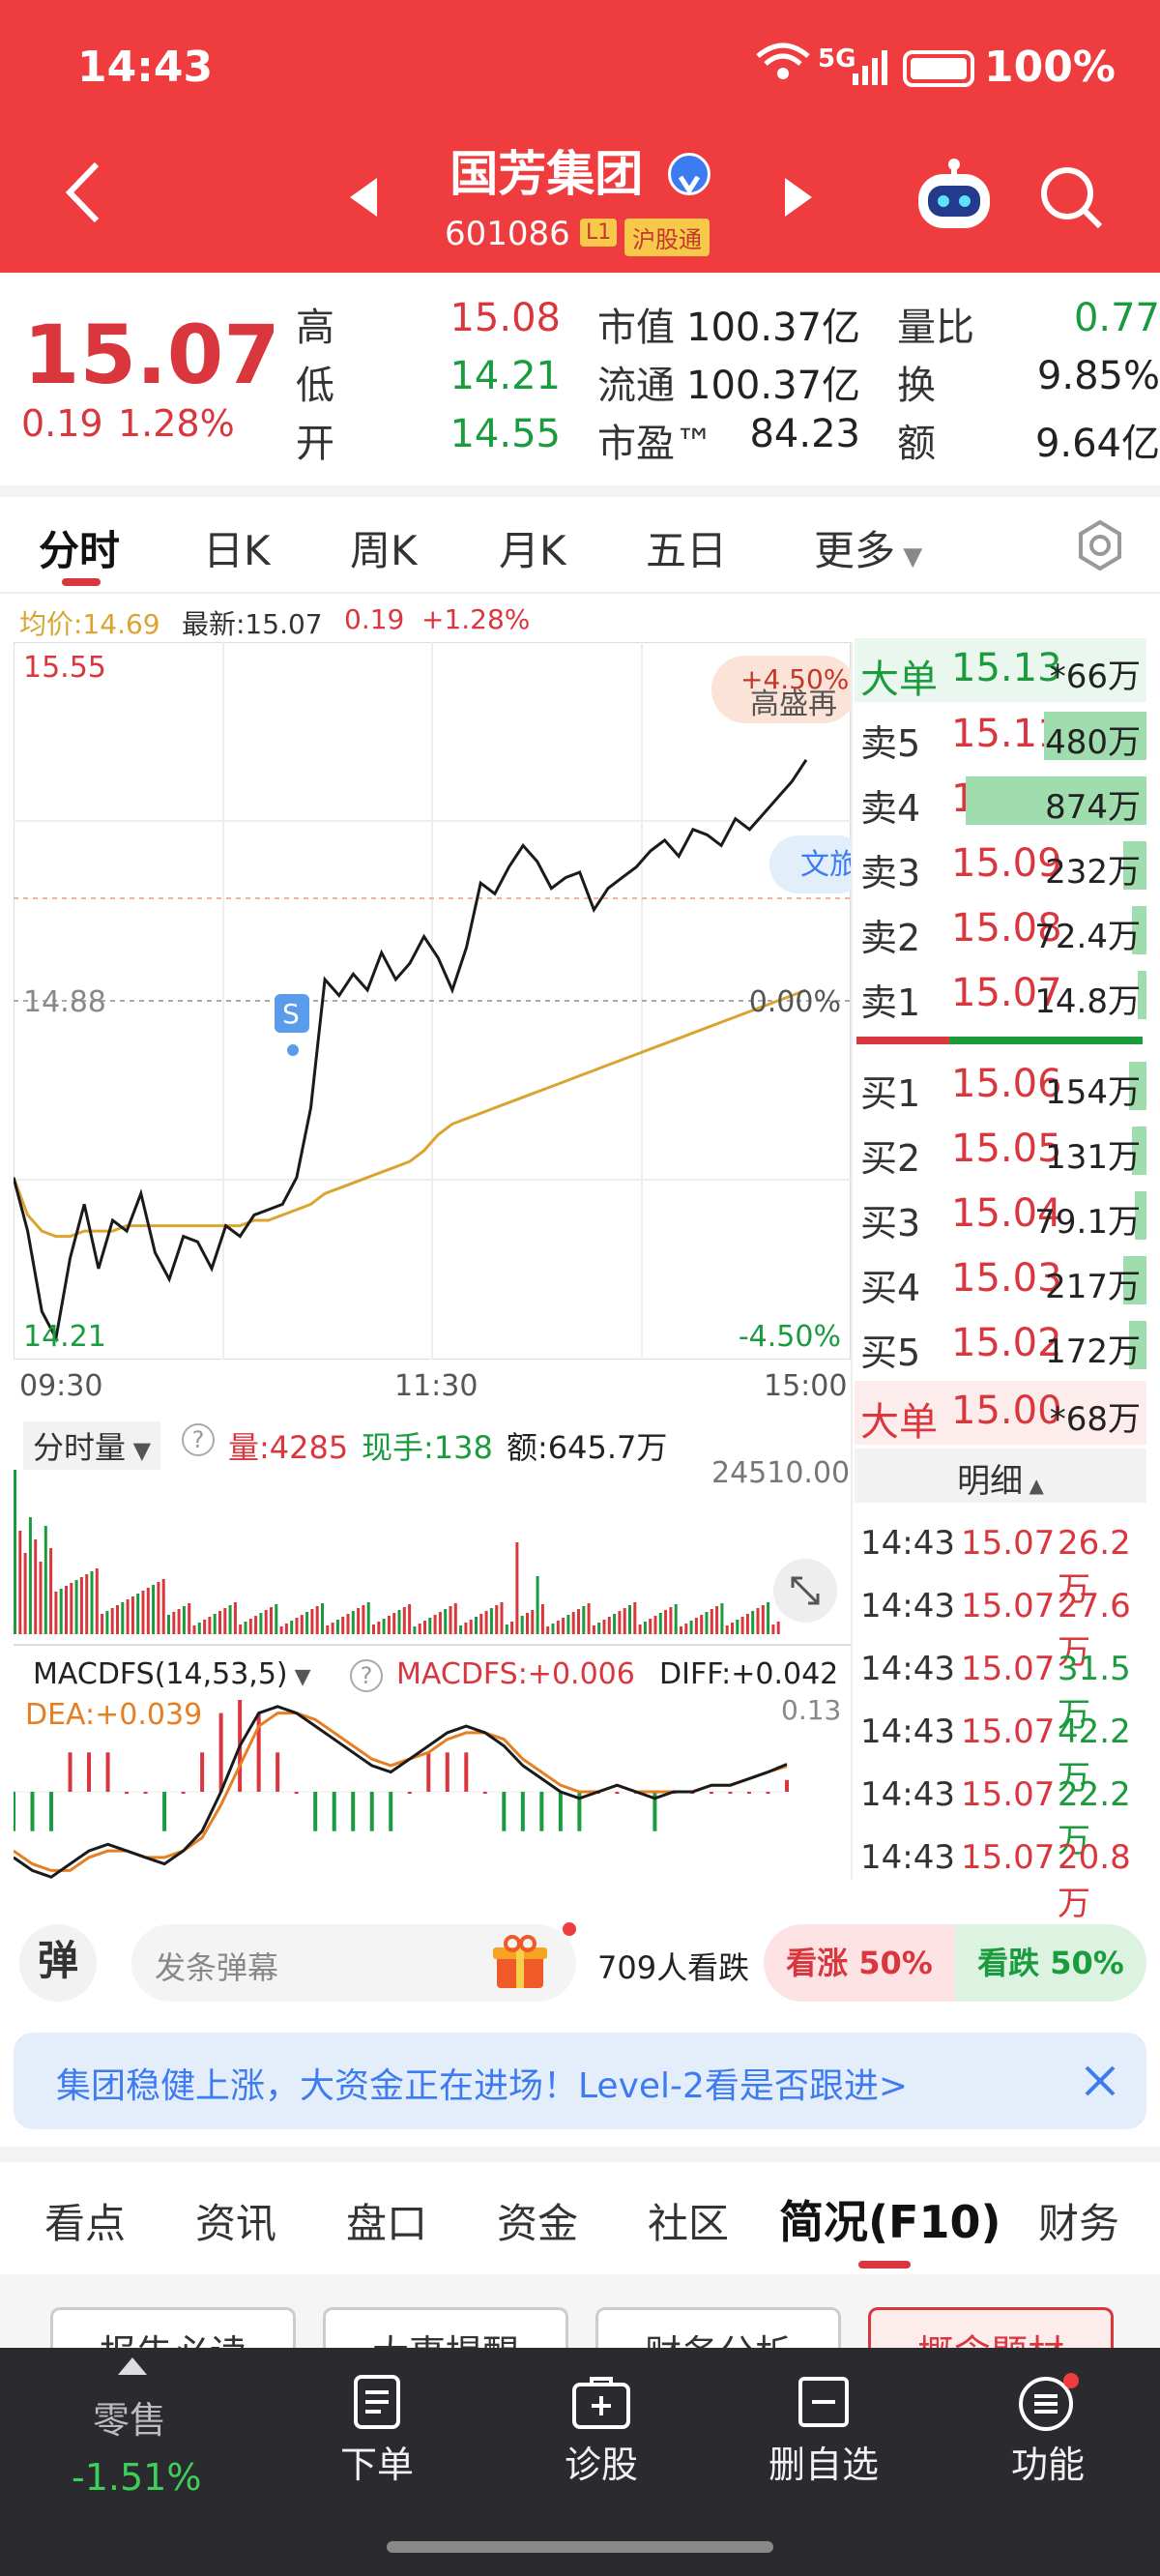  Describe the element at coordinates (1033, 1485) in the screenshot. I see `chevron-up-icon: ▲` at that location.